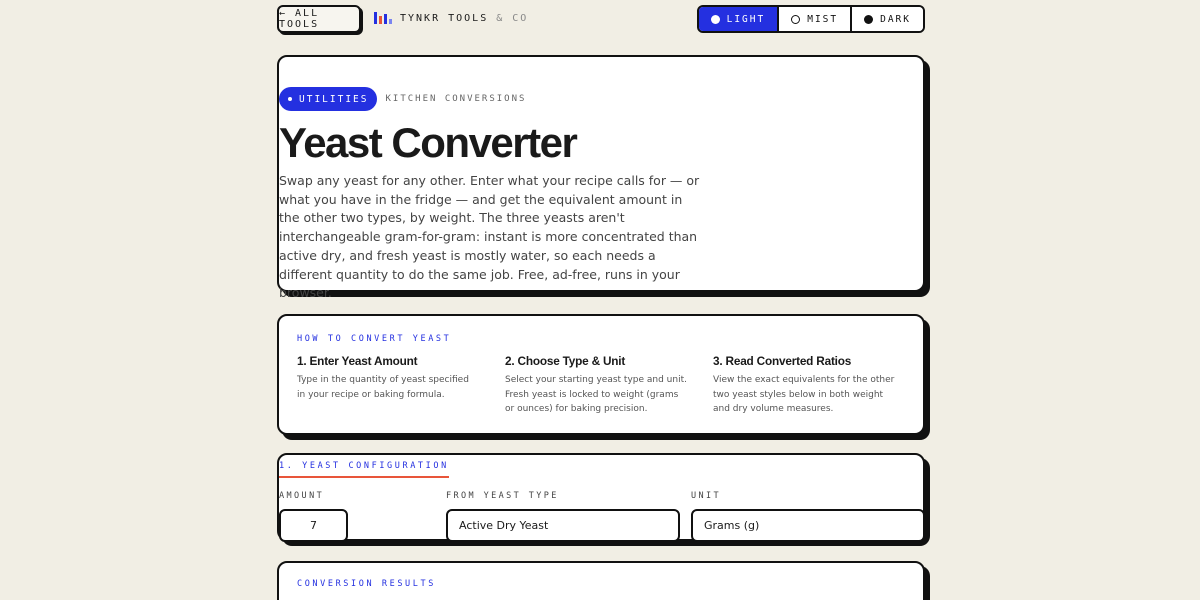 This screenshot has height=600, width=1200. I want to click on ring-circle-icon, so click(796, 19).